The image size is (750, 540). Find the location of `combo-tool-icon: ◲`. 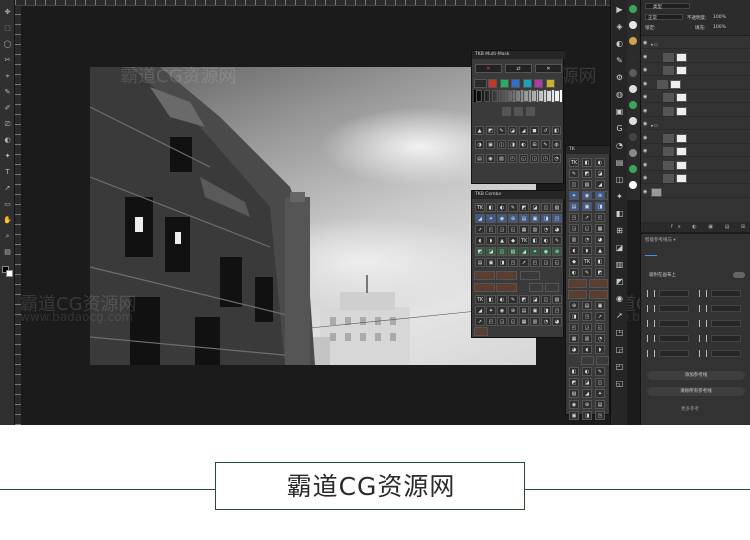

combo-tool-icon: ◲ is located at coordinates (502, 321).